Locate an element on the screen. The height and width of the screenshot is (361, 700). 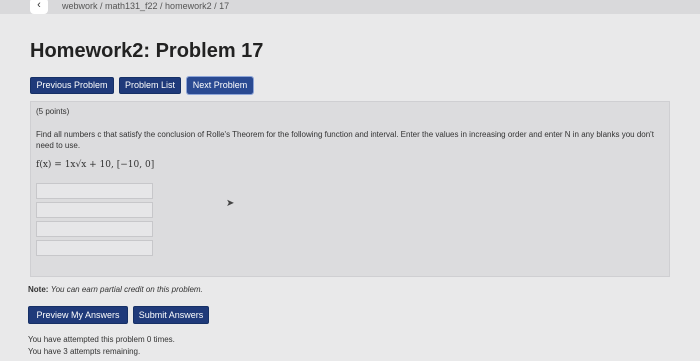
next-problem-button: Next Problem is located at coordinates (220, 85).